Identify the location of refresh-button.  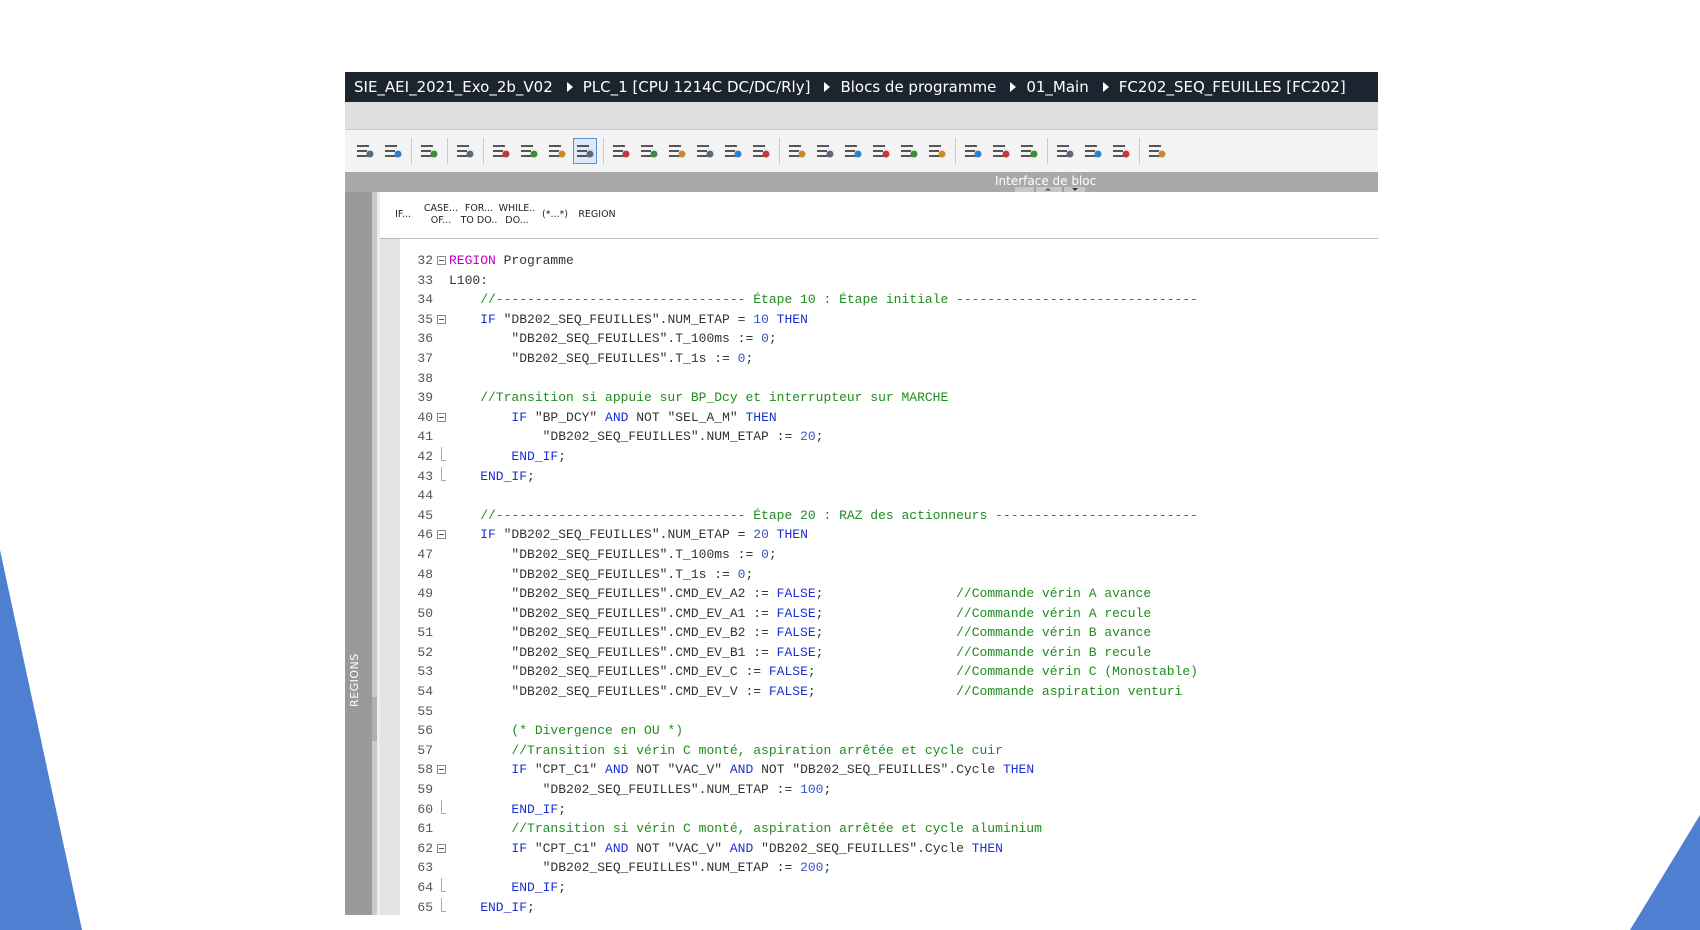
(1001, 151).